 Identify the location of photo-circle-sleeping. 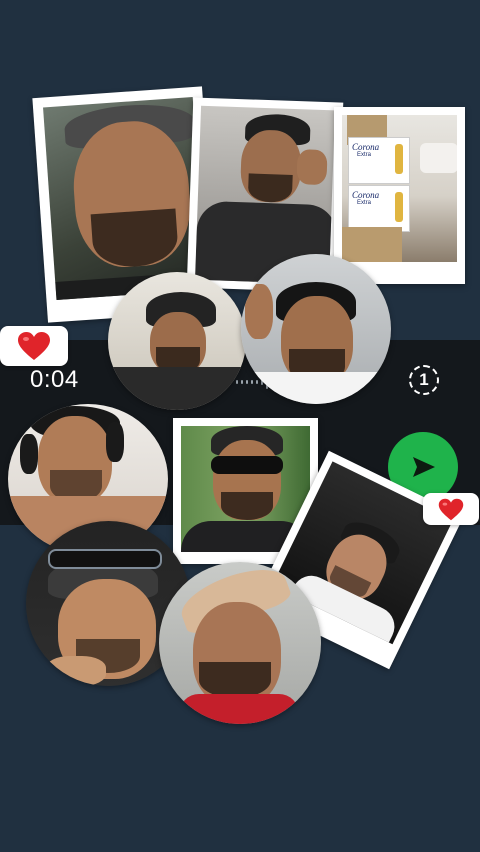
(316, 329).